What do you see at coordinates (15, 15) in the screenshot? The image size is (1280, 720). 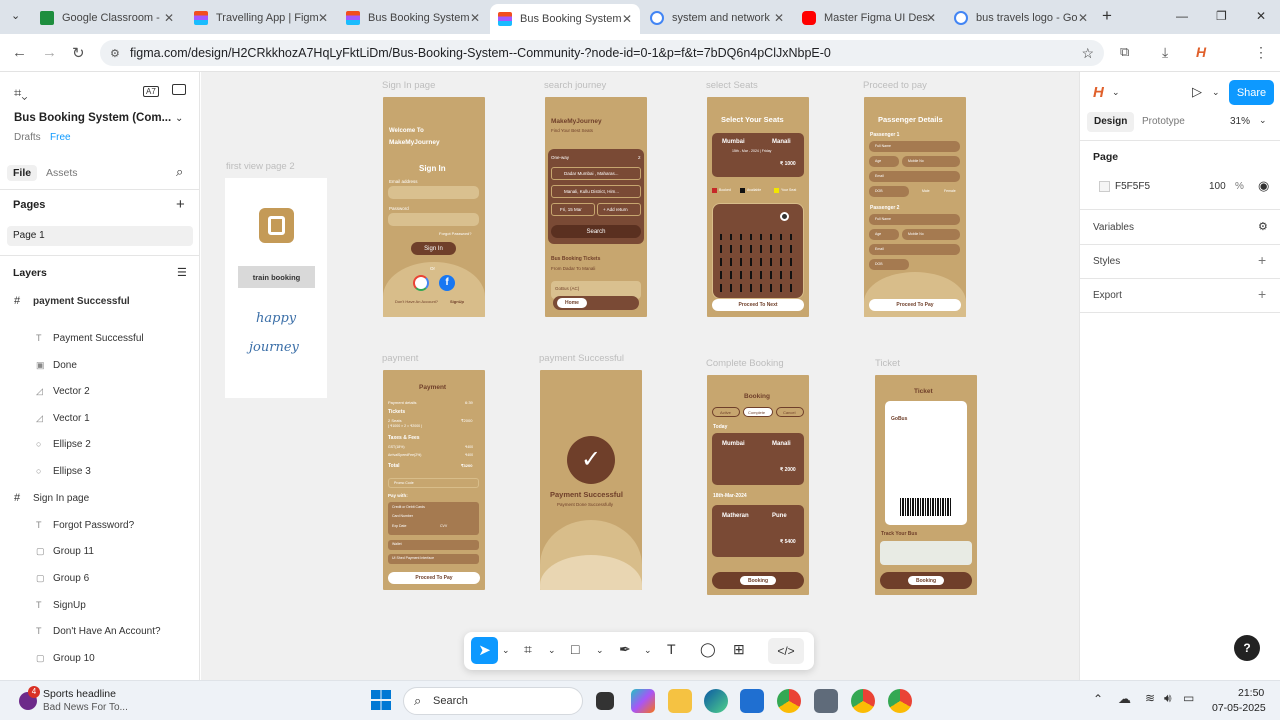 I see `tab-search-chevron-icon: ⌄` at bounding box center [15, 15].